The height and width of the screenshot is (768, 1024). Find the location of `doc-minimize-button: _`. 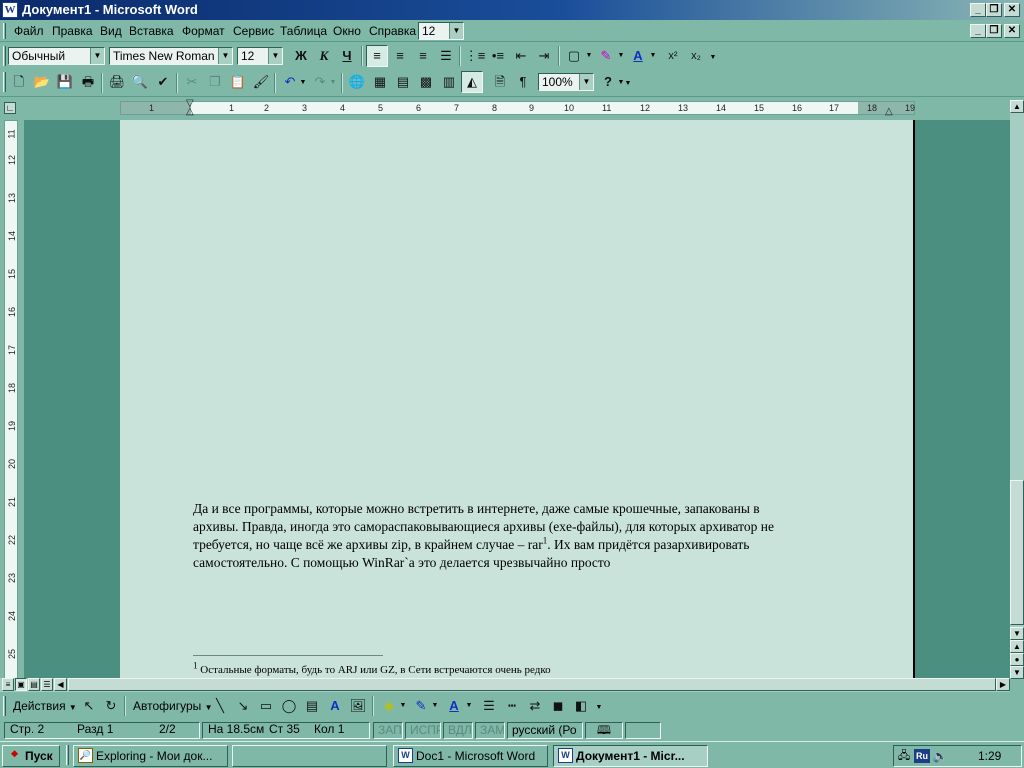

doc-minimize-button: _ is located at coordinates (978, 31).